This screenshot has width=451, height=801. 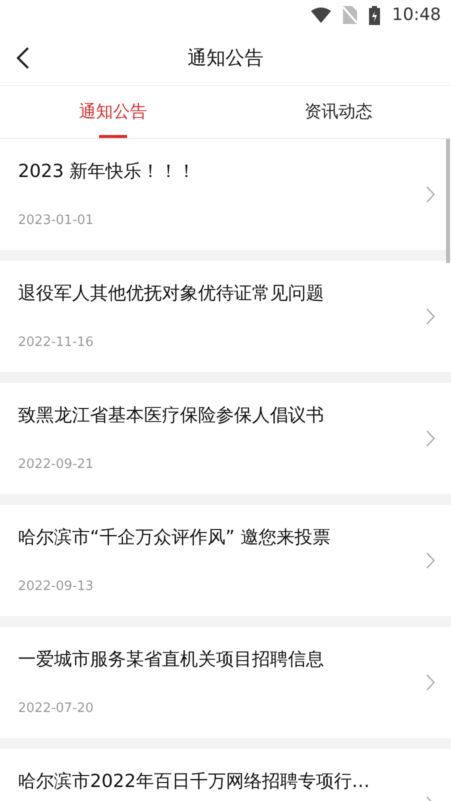 I want to click on notice-title: 2023 新年快乐！！！, so click(x=107, y=171).